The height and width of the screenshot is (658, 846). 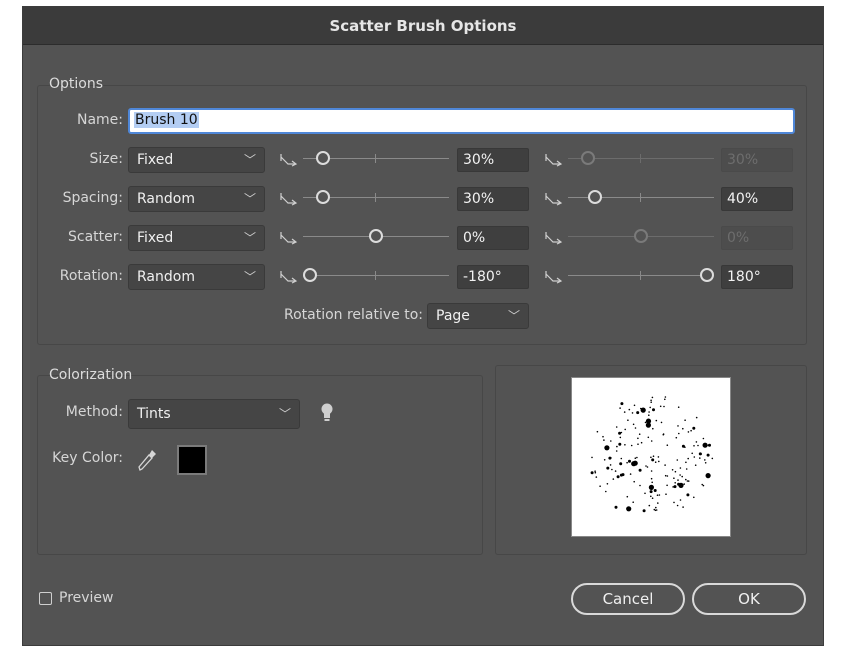 I want to click on scatter-min-slider, so click(x=376, y=237).